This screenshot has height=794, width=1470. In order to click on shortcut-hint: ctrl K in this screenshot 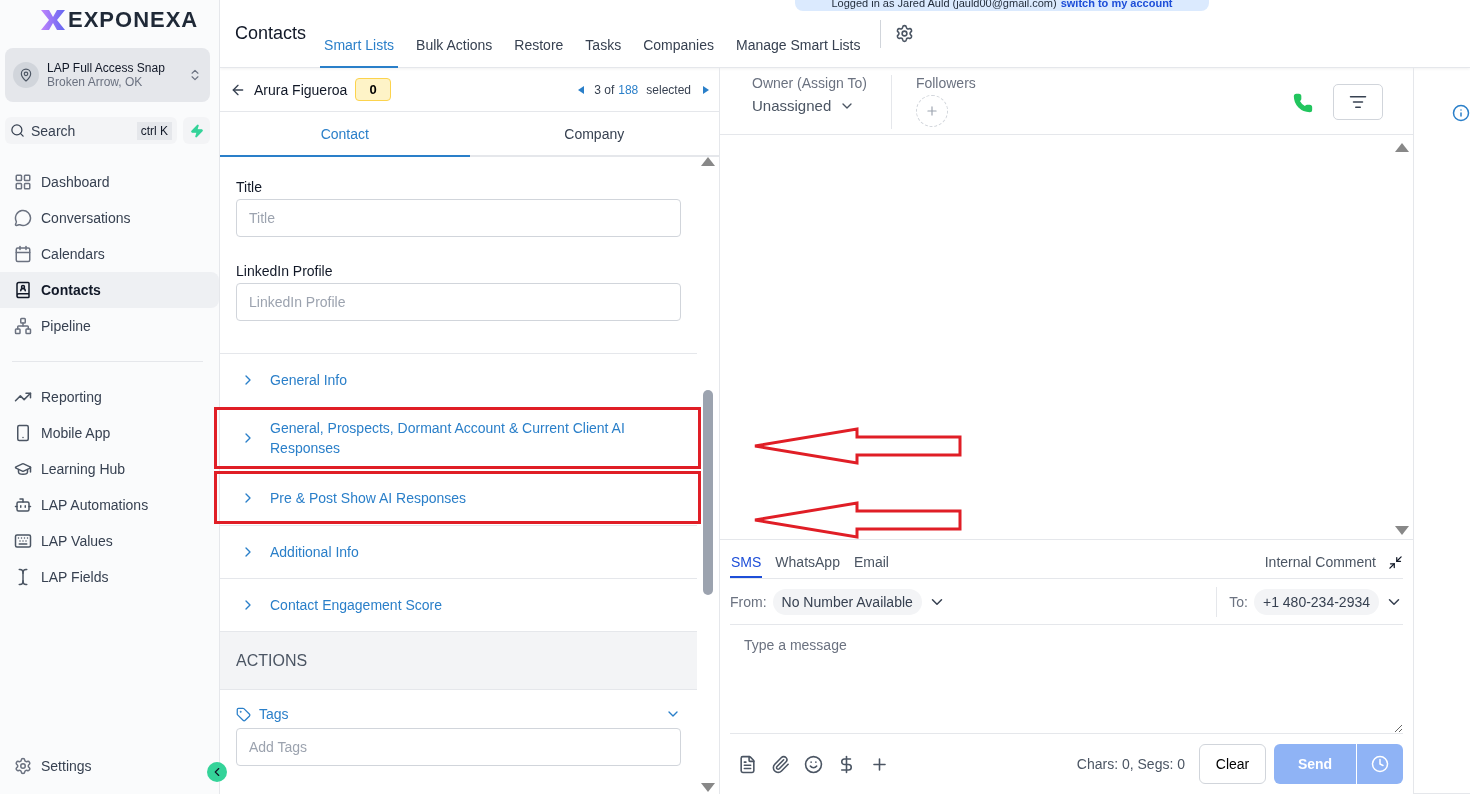, I will do `click(154, 130)`.